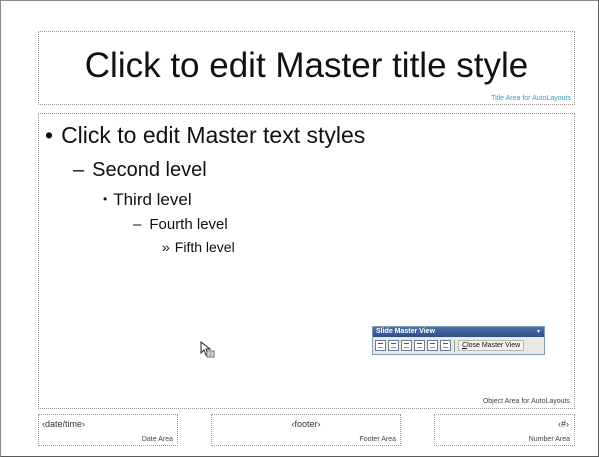 The image size is (599, 457). I want to click on footer-placeholder: ‹footer› Footer Area, so click(306, 430).